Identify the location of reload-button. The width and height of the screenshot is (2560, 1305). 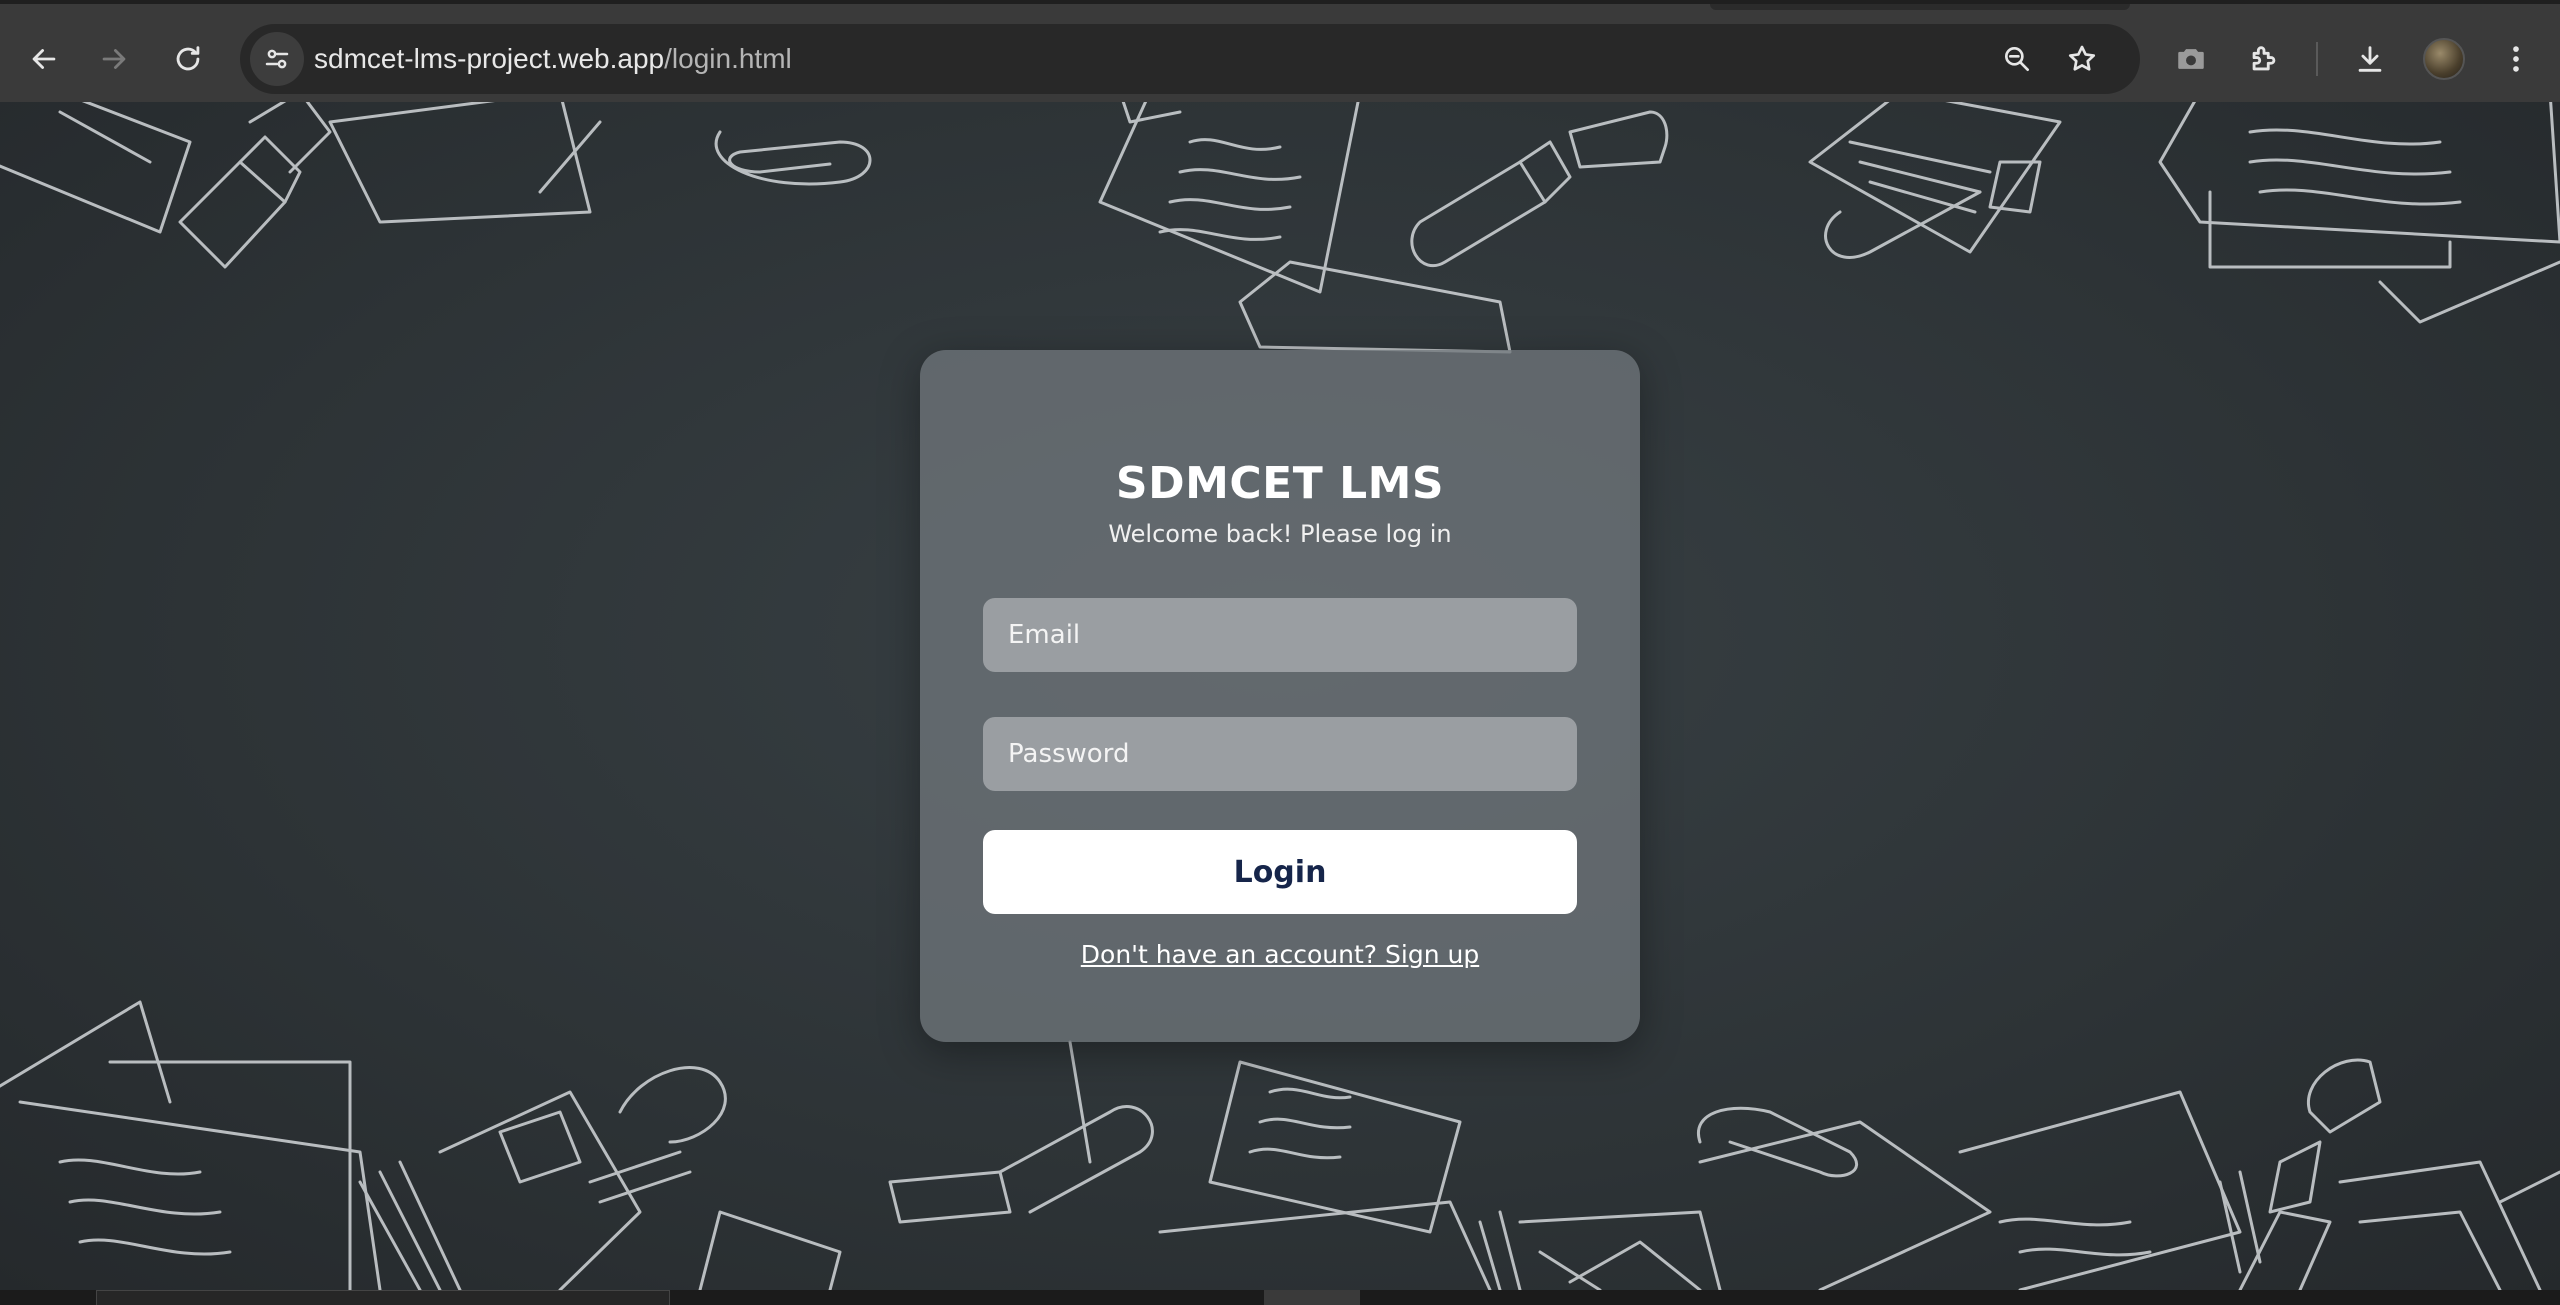
(188, 59).